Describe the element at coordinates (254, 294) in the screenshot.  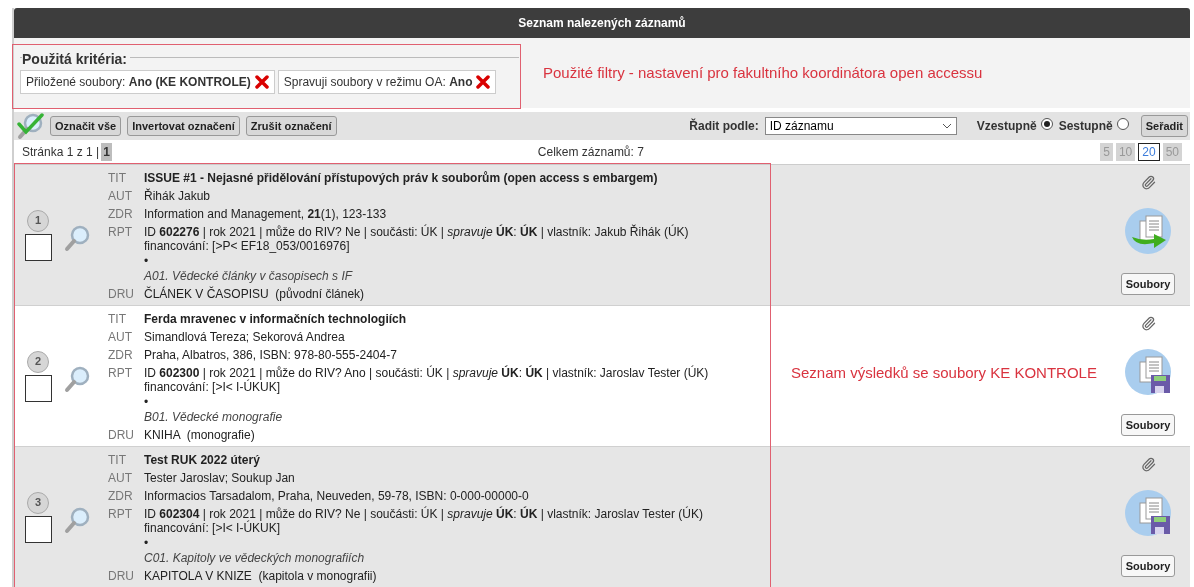
I see `field-value: ČLÁNEK V ČASOPISU (původní článek)` at that location.